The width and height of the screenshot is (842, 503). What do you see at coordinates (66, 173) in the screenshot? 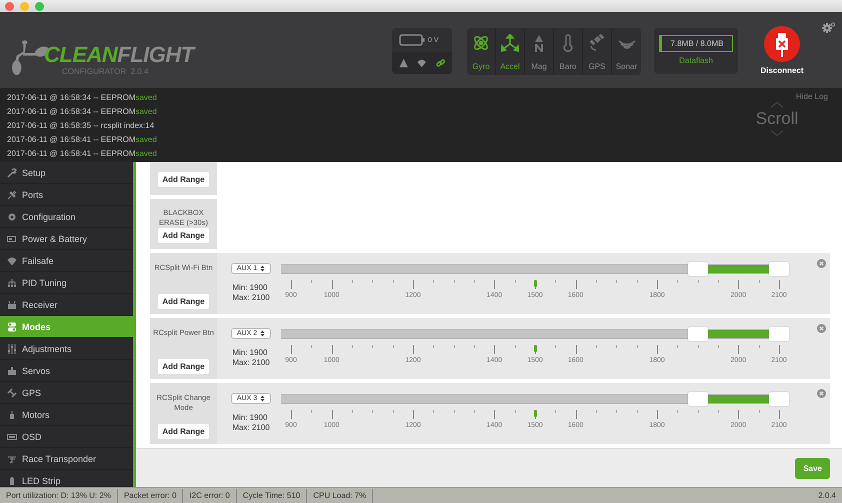
I see `sidebar-item: Setup` at bounding box center [66, 173].